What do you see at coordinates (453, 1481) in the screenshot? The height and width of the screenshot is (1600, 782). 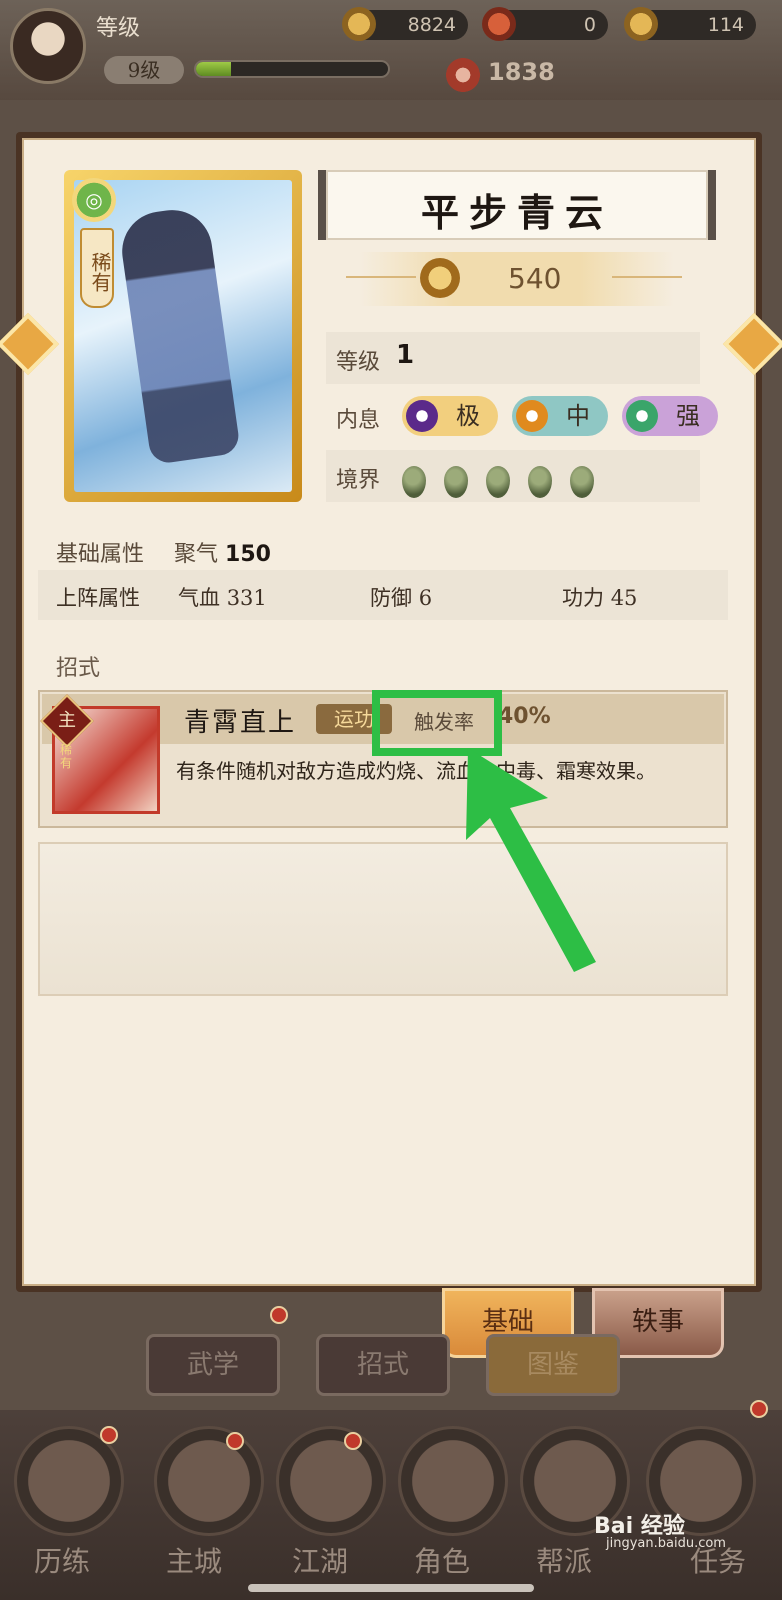 I see `dock-character-icon` at bounding box center [453, 1481].